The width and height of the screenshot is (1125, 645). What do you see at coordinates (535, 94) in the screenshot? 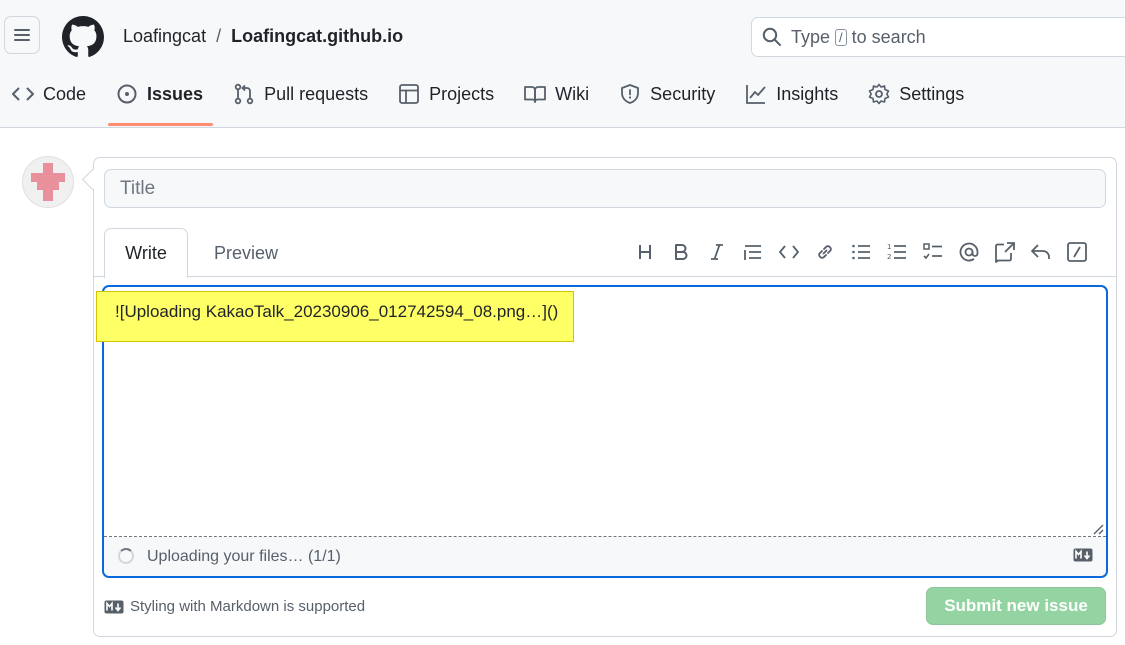
I see `book-icon` at bounding box center [535, 94].